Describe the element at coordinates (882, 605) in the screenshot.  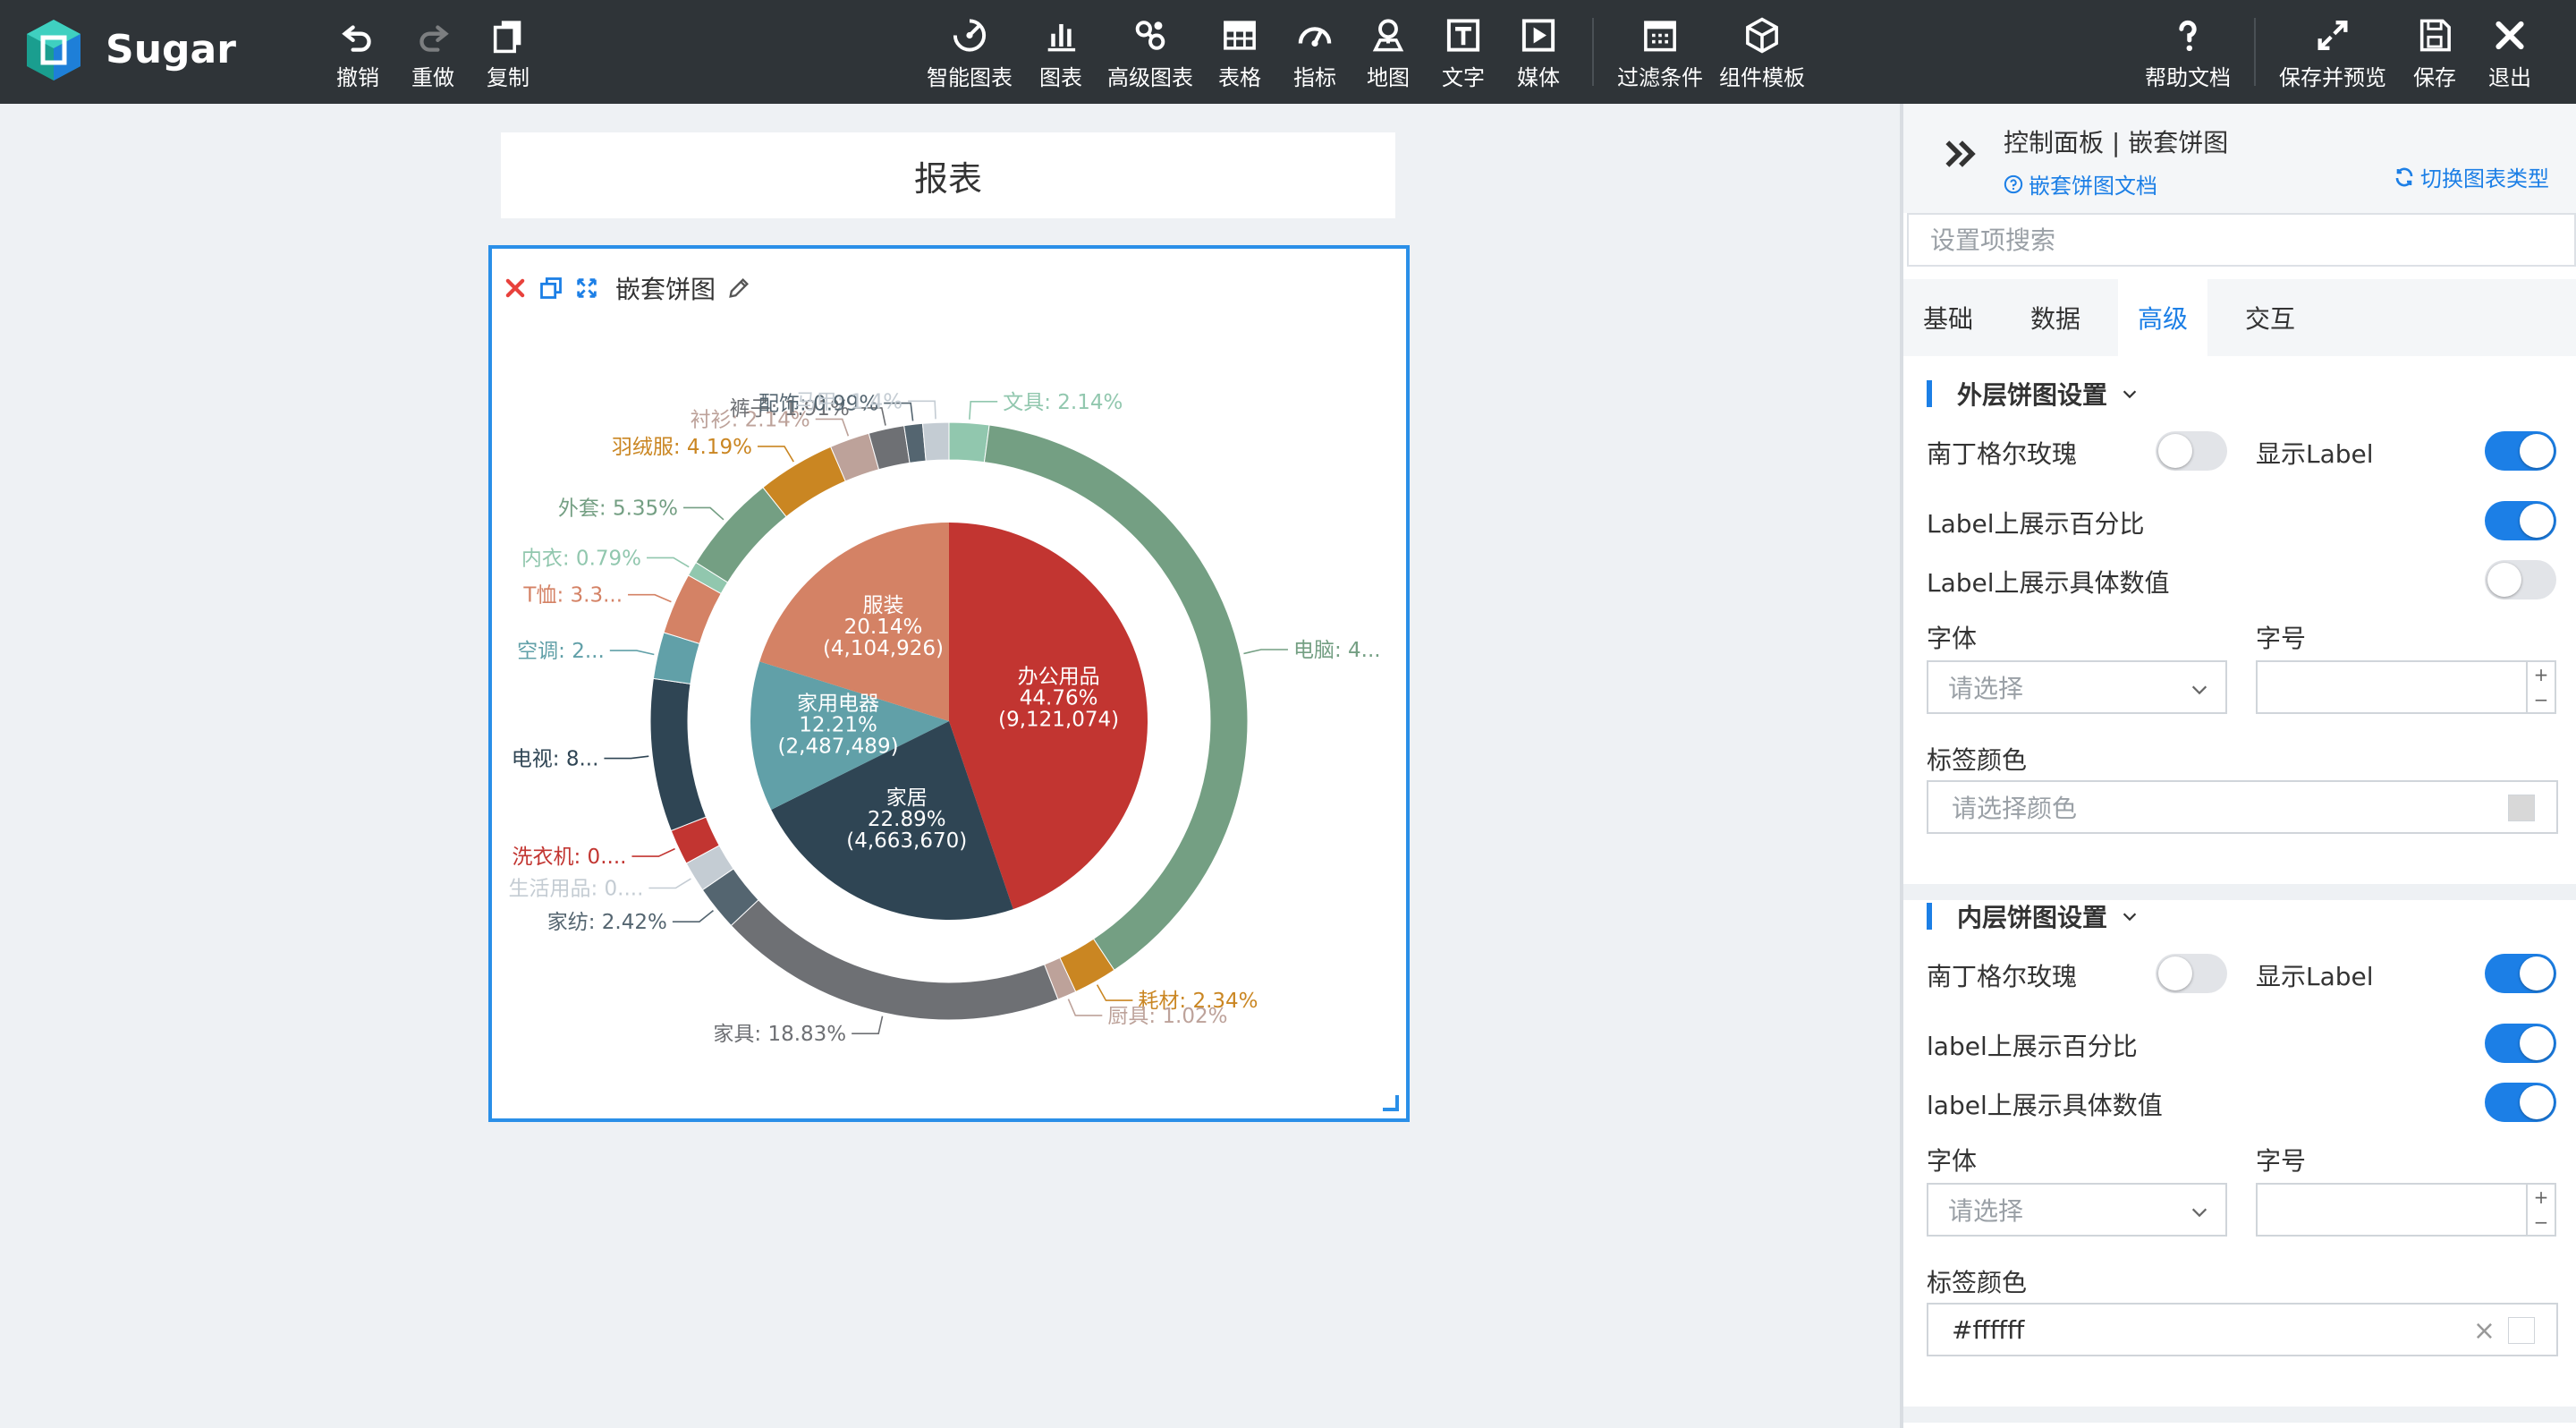
I see `inner-slice-label: 服装` at that location.